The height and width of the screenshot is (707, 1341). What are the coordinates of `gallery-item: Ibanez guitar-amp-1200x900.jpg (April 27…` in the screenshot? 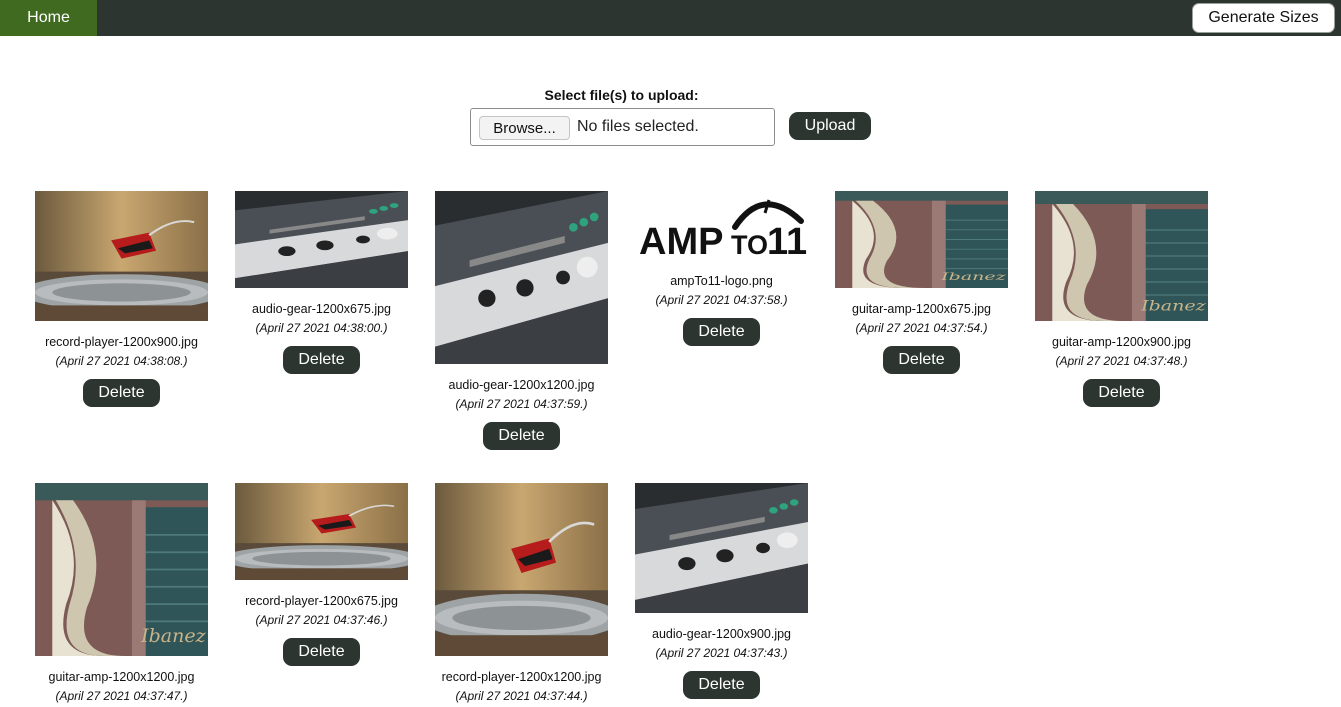 It's located at (1121, 299).